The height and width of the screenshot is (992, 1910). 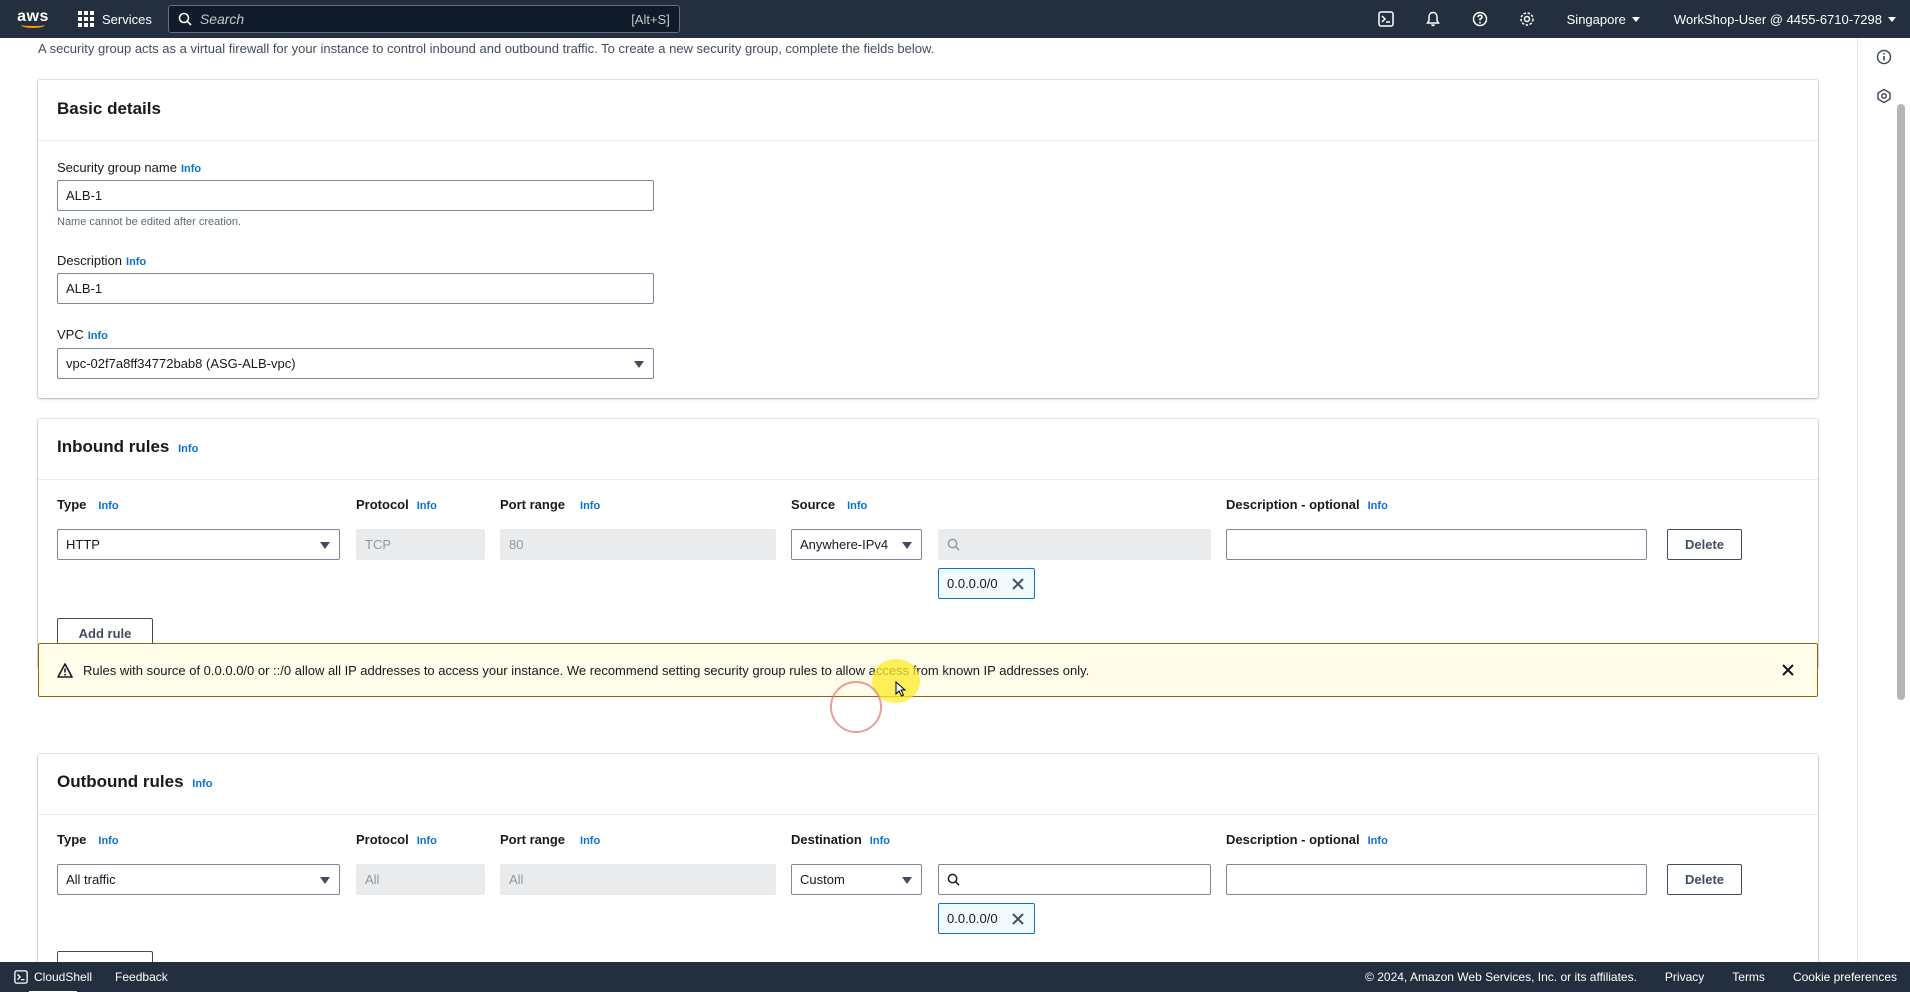 I want to click on panel-header: Basic details, so click(x=928, y=110).